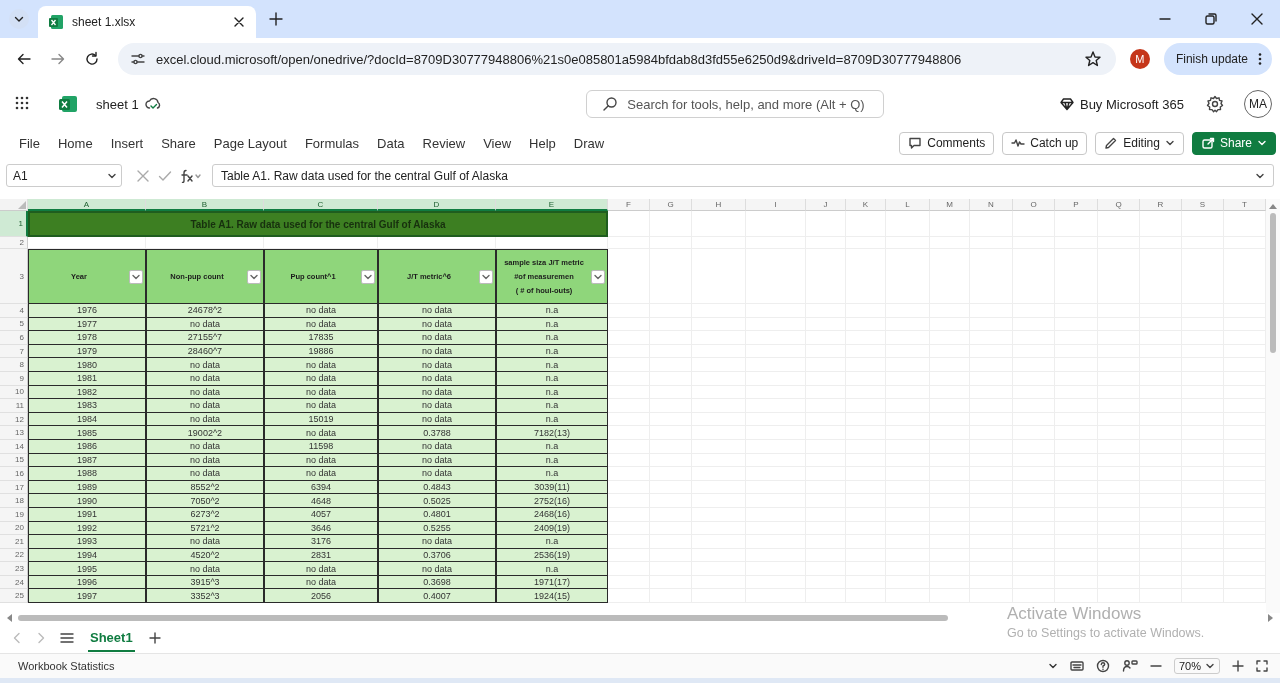  Describe the element at coordinates (14, 542) in the screenshot. I see `row-number: 21` at that location.